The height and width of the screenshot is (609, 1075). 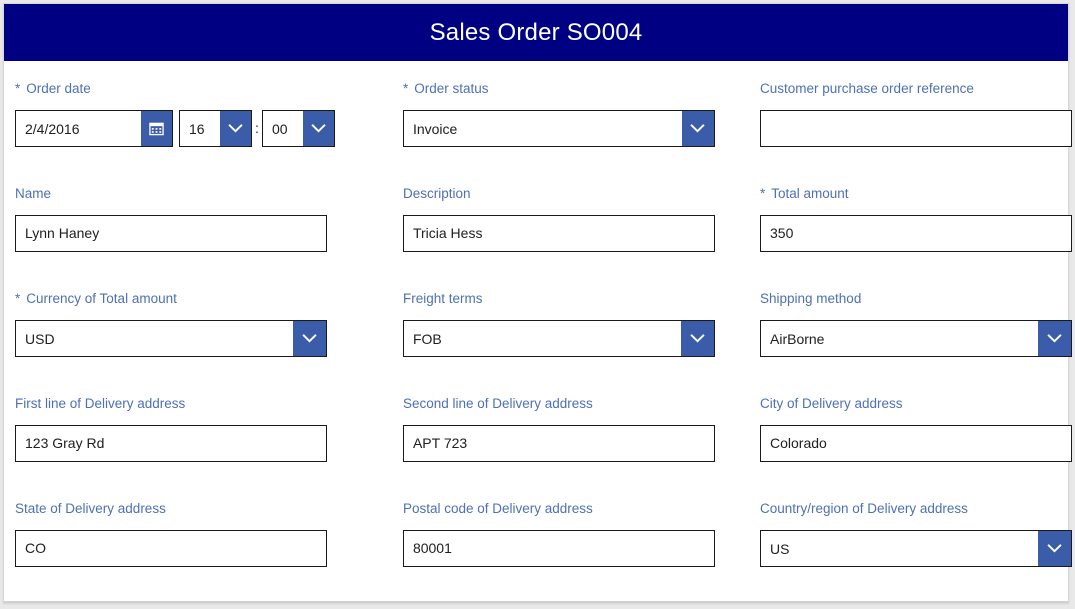 I want to click on address-city-input: Colorado, so click(x=916, y=443).